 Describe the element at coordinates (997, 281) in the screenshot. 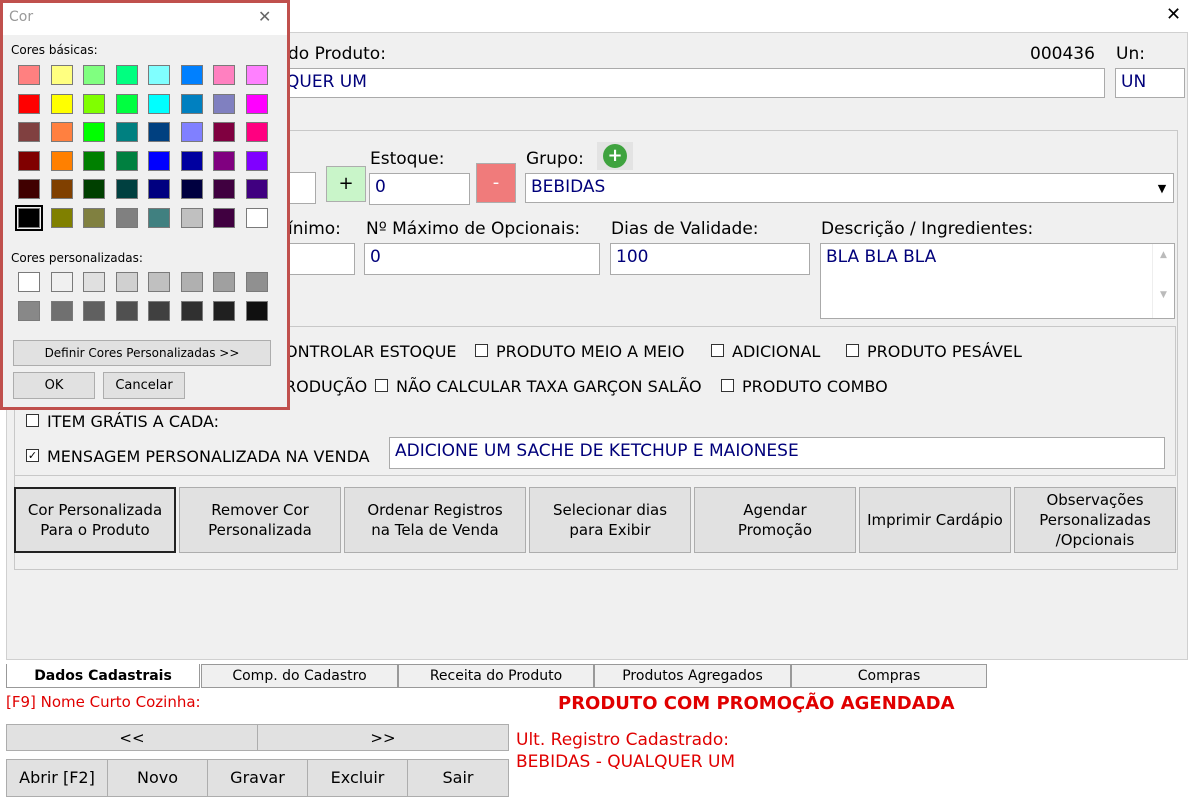

I see `description-textarea: BLA BLA BLA` at that location.